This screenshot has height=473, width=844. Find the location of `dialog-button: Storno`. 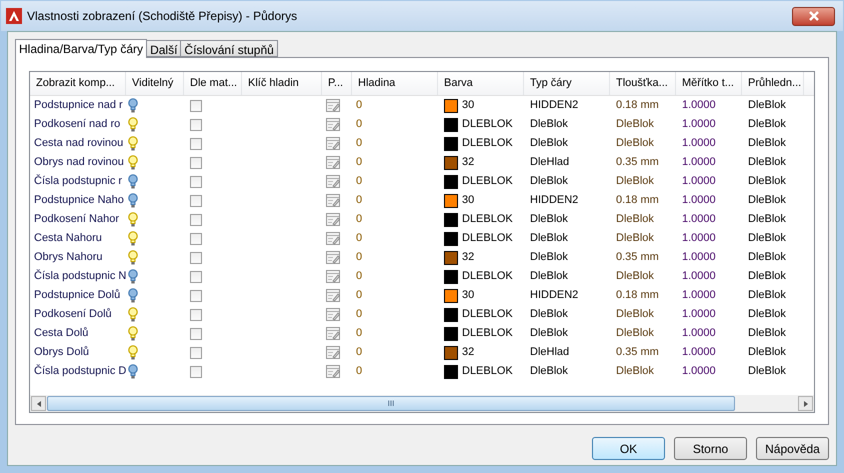

dialog-button: Storno is located at coordinates (710, 448).